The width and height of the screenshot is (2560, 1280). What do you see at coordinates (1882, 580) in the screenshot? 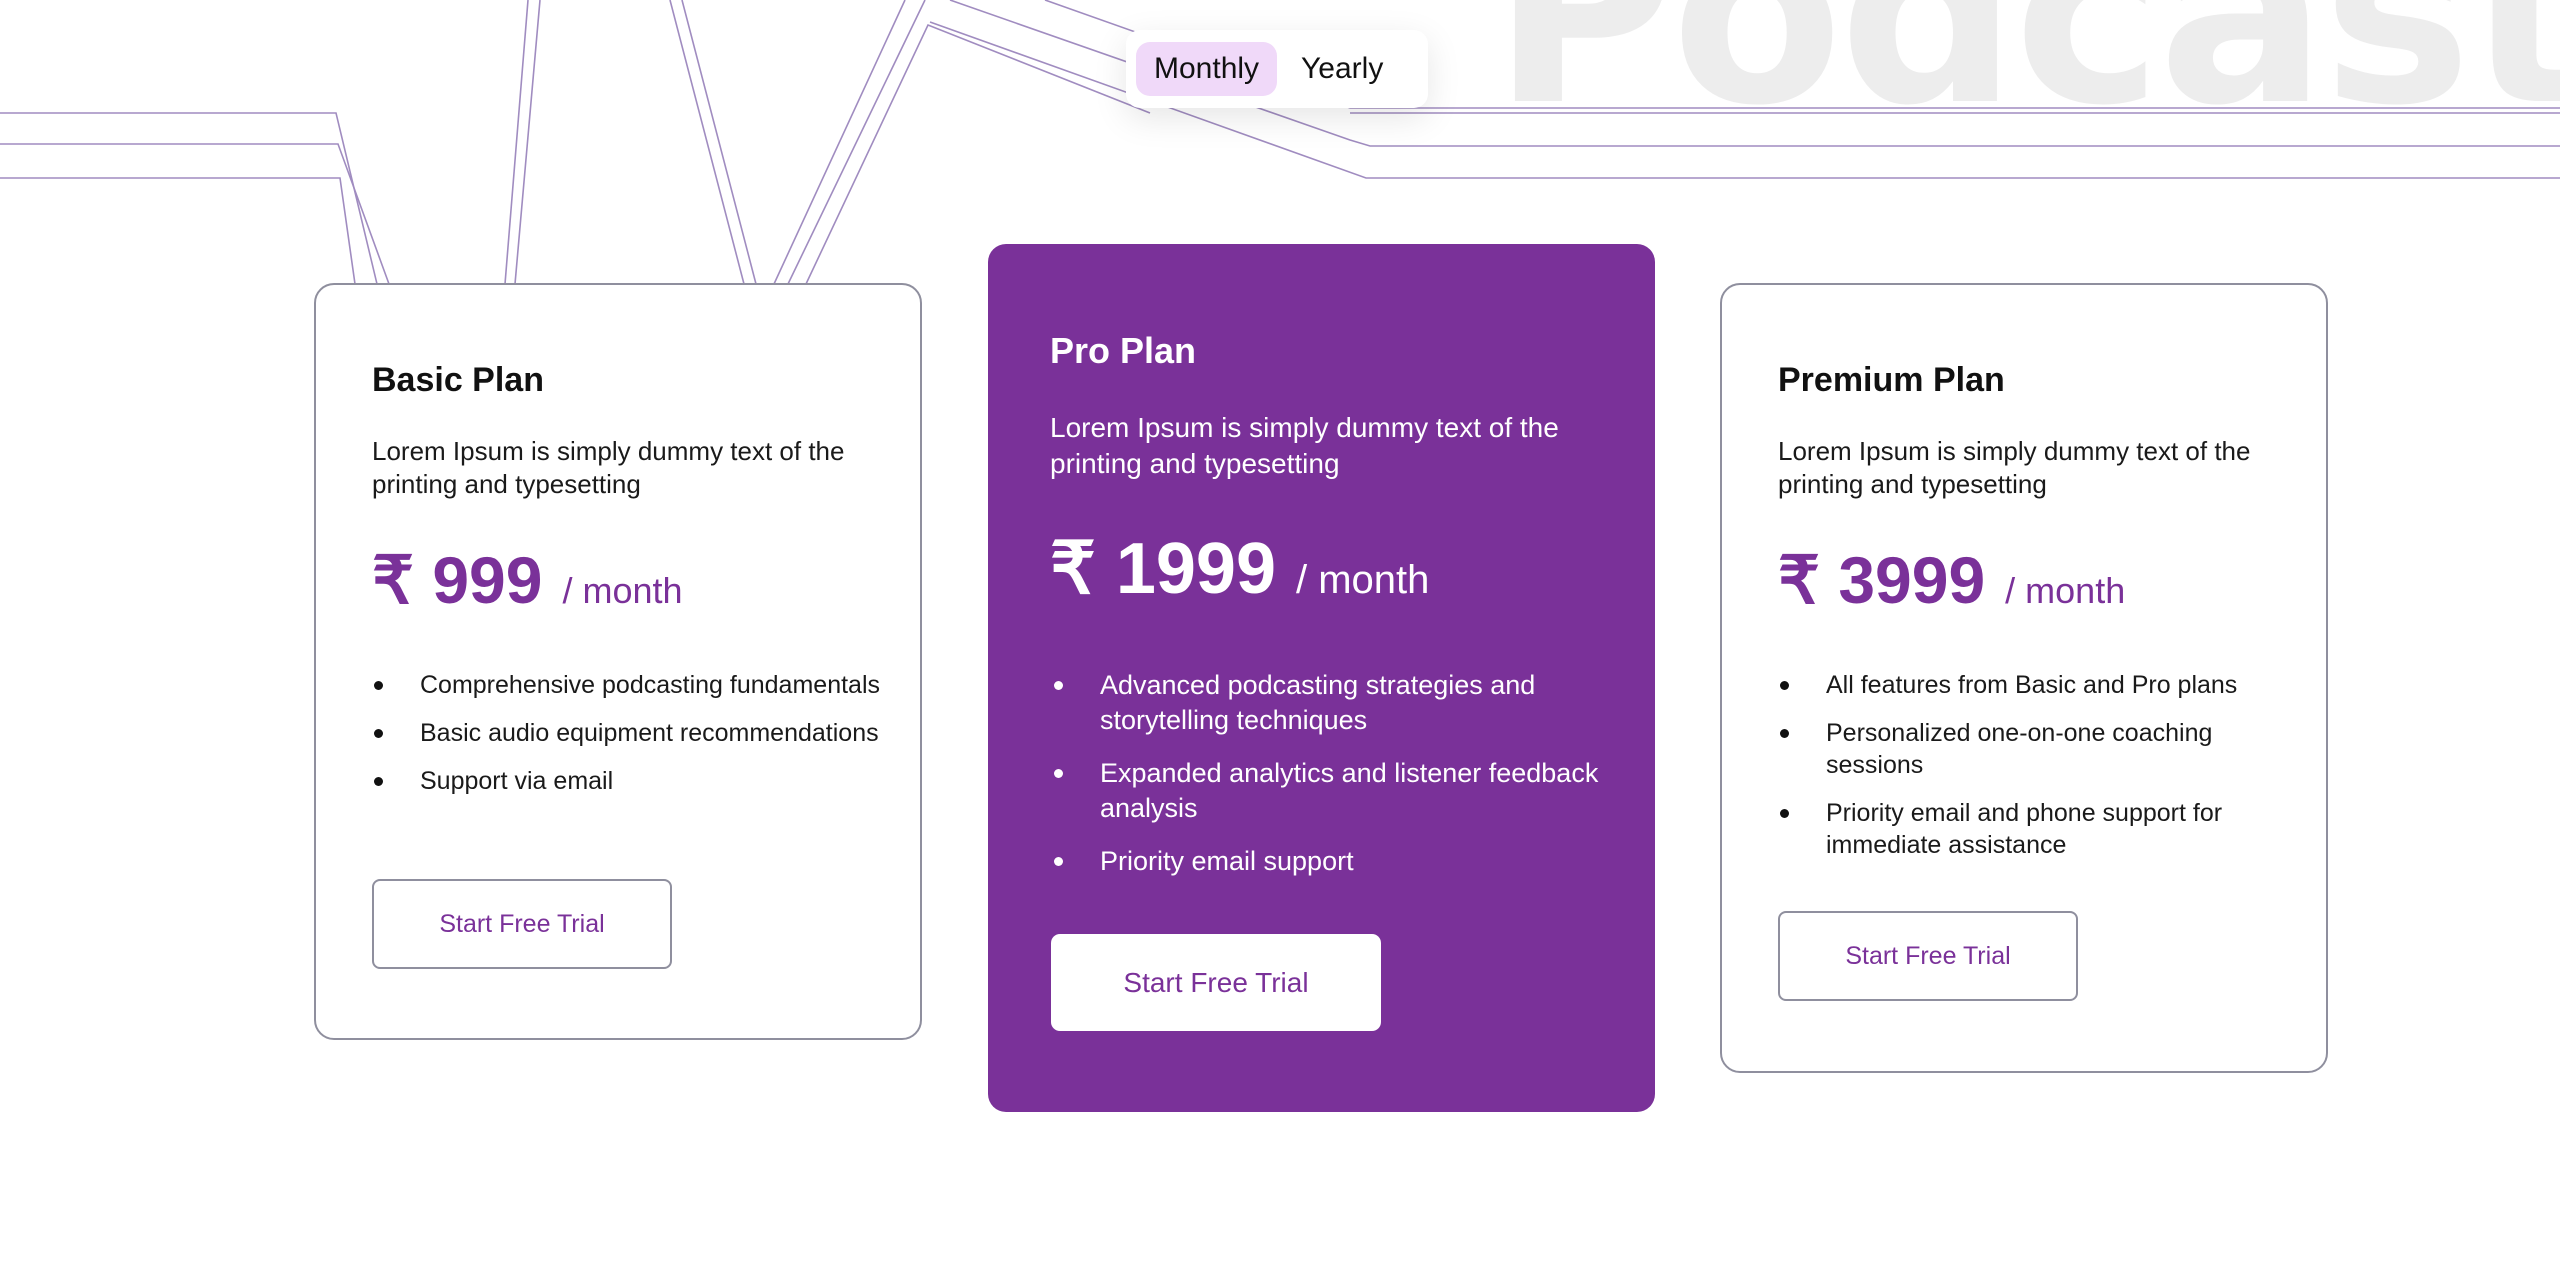
I see `price-amount: ₹ 3999` at bounding box center [1882, 580].